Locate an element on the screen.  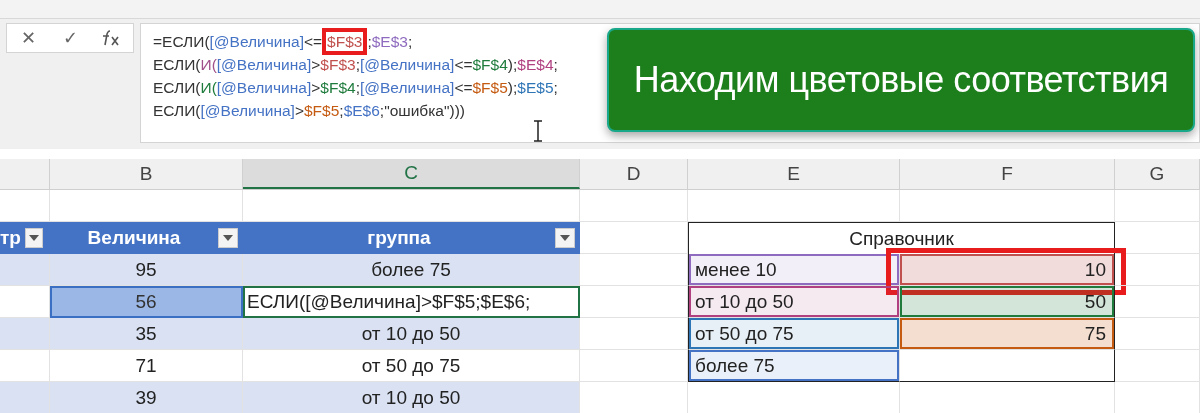
title-banner: Находим цветовые соответствия is located at coordinates (901, 80).